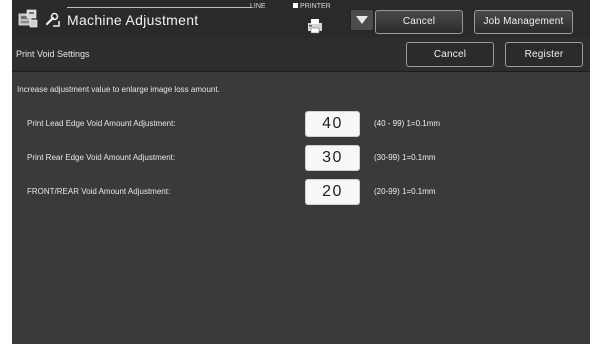  I want to click on printer-indicator-icon, so click(295, 5).